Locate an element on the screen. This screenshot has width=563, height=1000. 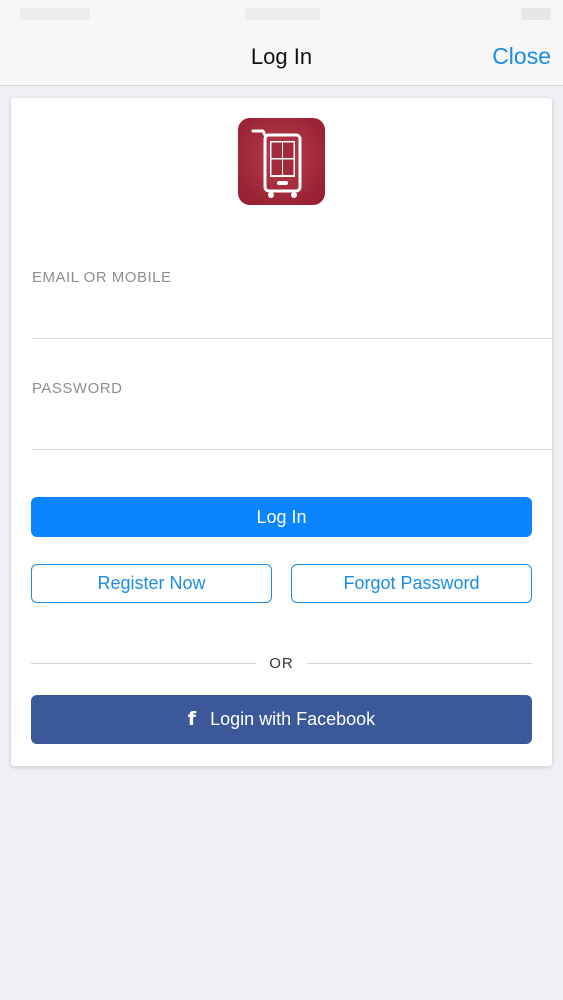
app-logo is located at coordinates (281, 161).